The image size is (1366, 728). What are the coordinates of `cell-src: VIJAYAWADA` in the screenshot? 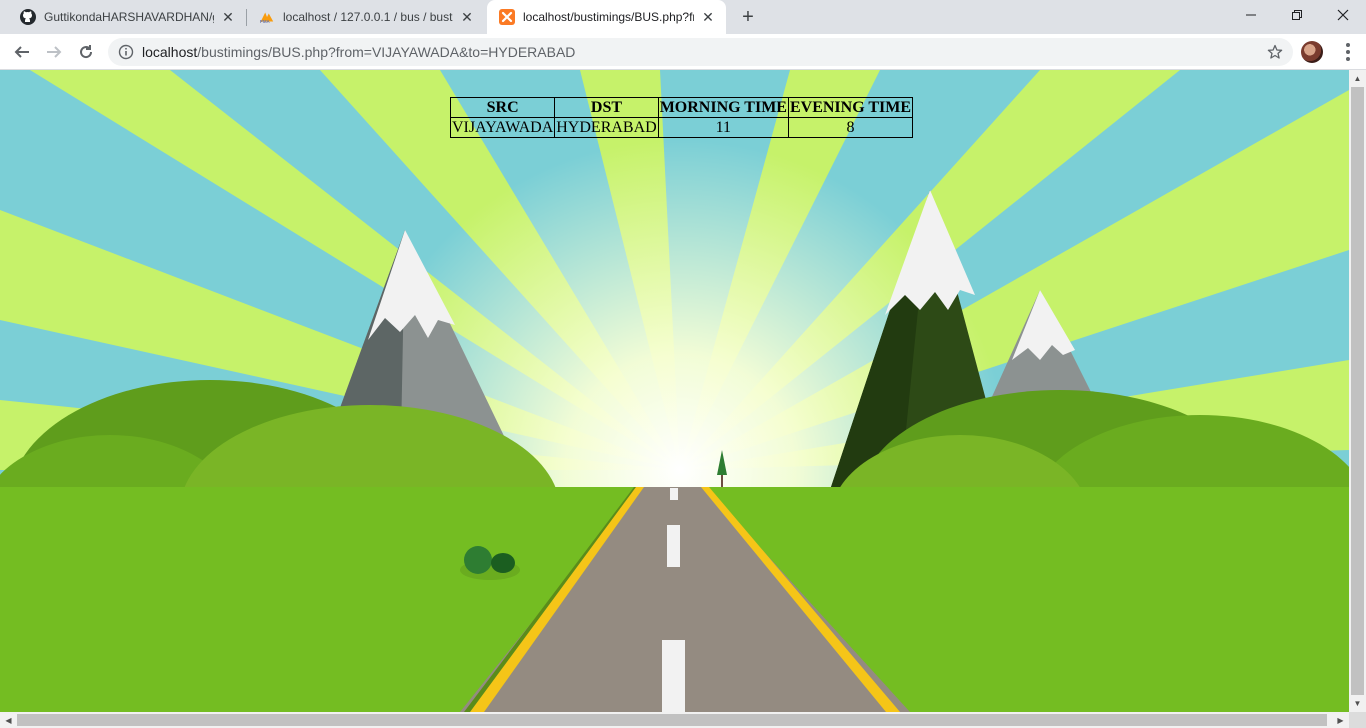 It's located at (502, 127).